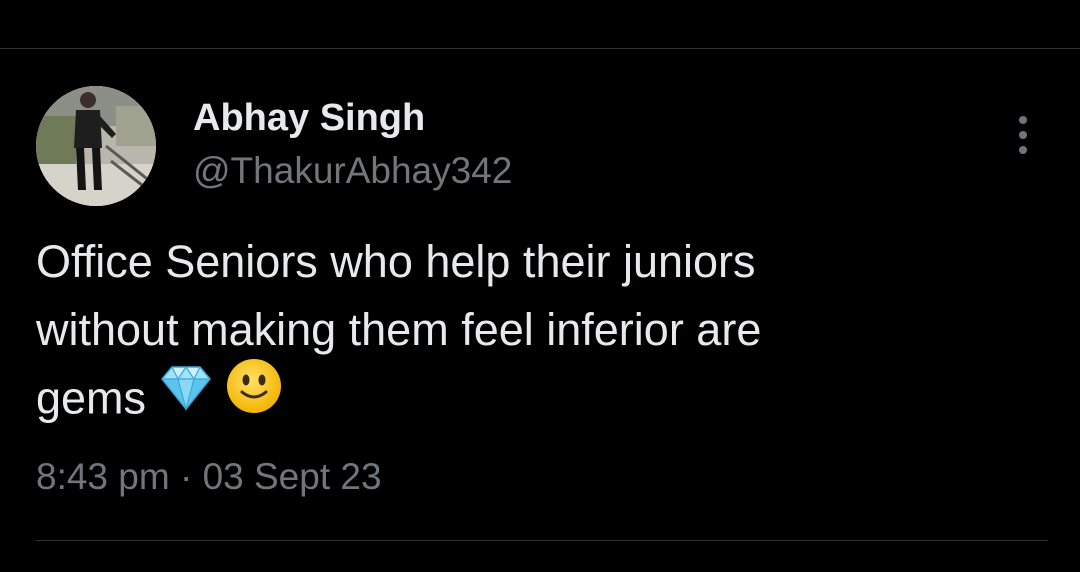 The height and width of the screenshot is (572, 1080). Describe the element at coordinates (541, 395) in the screenshot. I see `tweet-text-line-last: gems` at that location.